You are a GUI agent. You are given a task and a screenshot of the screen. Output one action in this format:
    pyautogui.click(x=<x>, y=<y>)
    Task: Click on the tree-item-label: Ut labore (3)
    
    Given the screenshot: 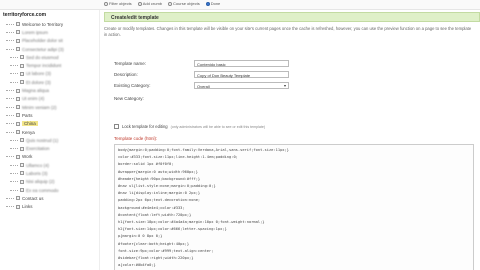 What is the action you would take?
    pyautogui.click(x=38, y=73)
    